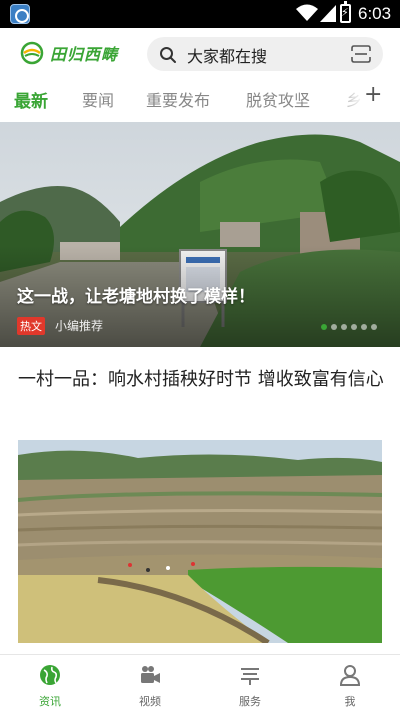  I want to click on wifi-icon, so click(307, 12).